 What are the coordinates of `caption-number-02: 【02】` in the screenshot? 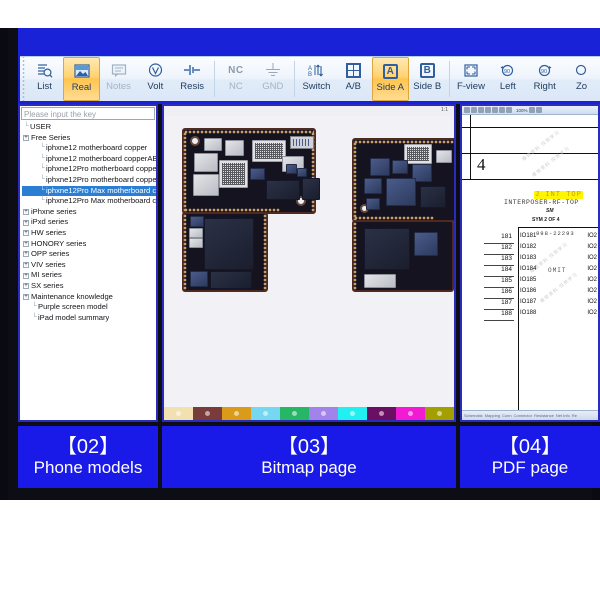 It's located at (88, 447).